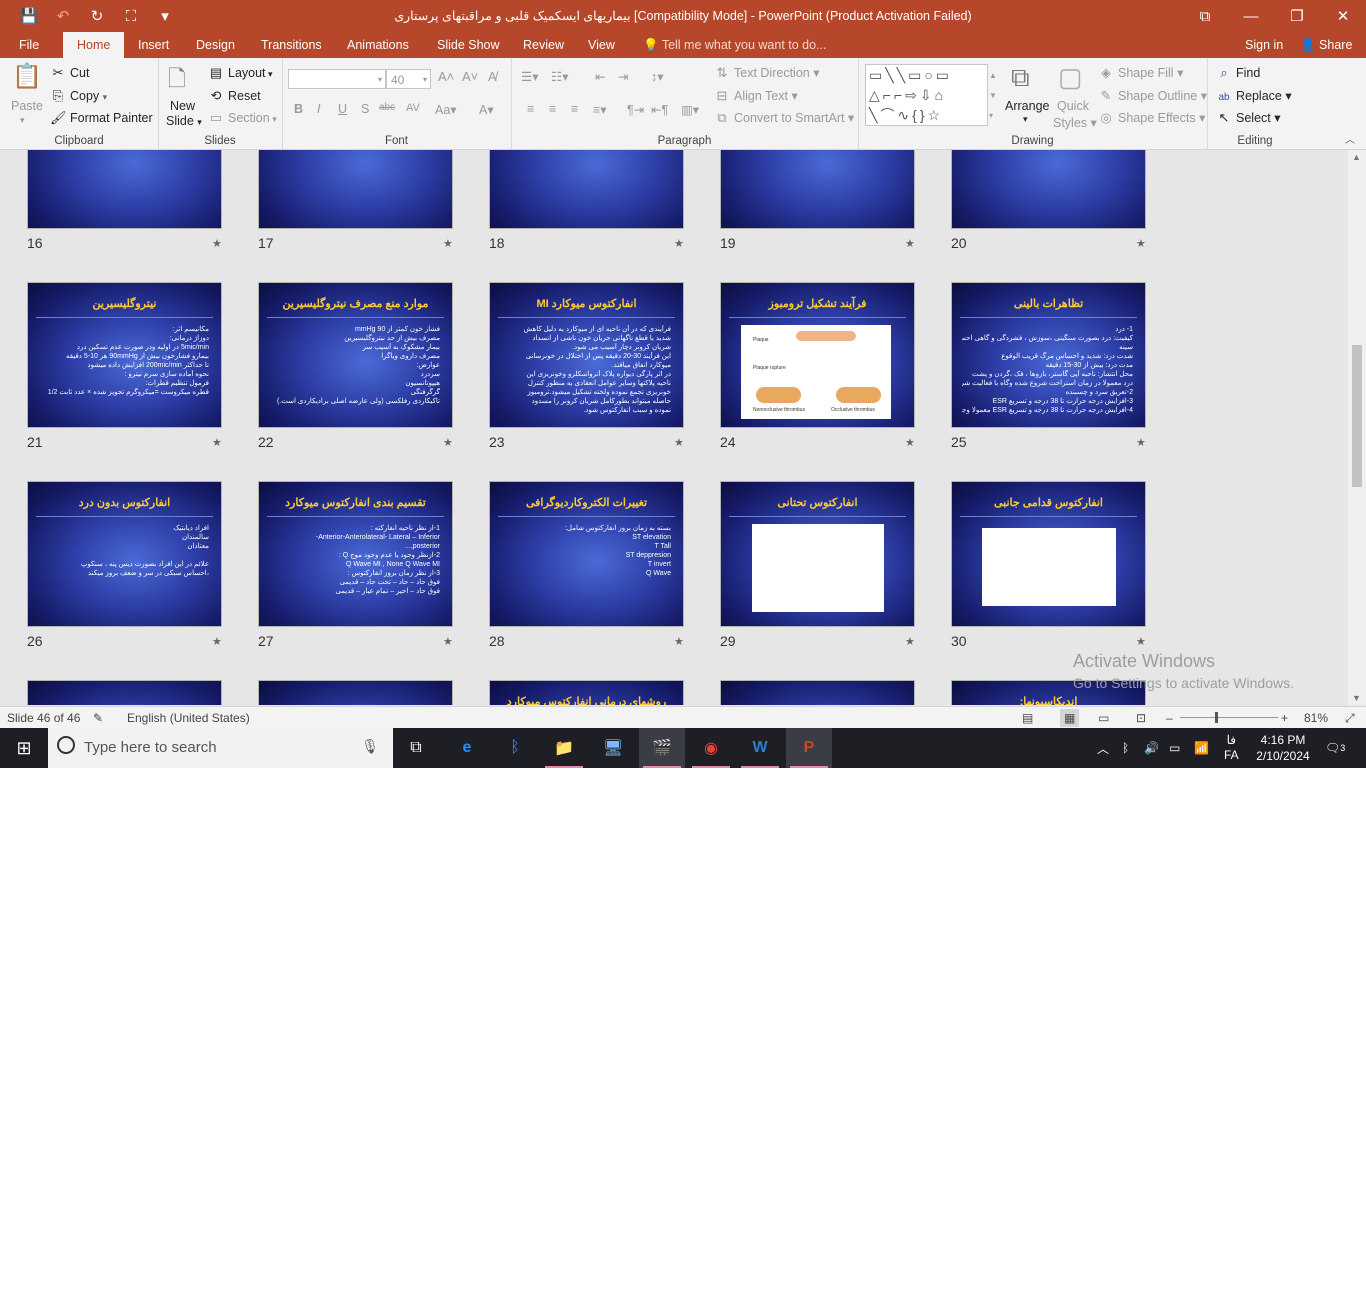 Image resolution: width=1366 pixels, height=1315 pixels. What do you see at coordinates (1251, 16) in the screenshot?
I see `minimize-button: —` at bounding box center [1251, 16].